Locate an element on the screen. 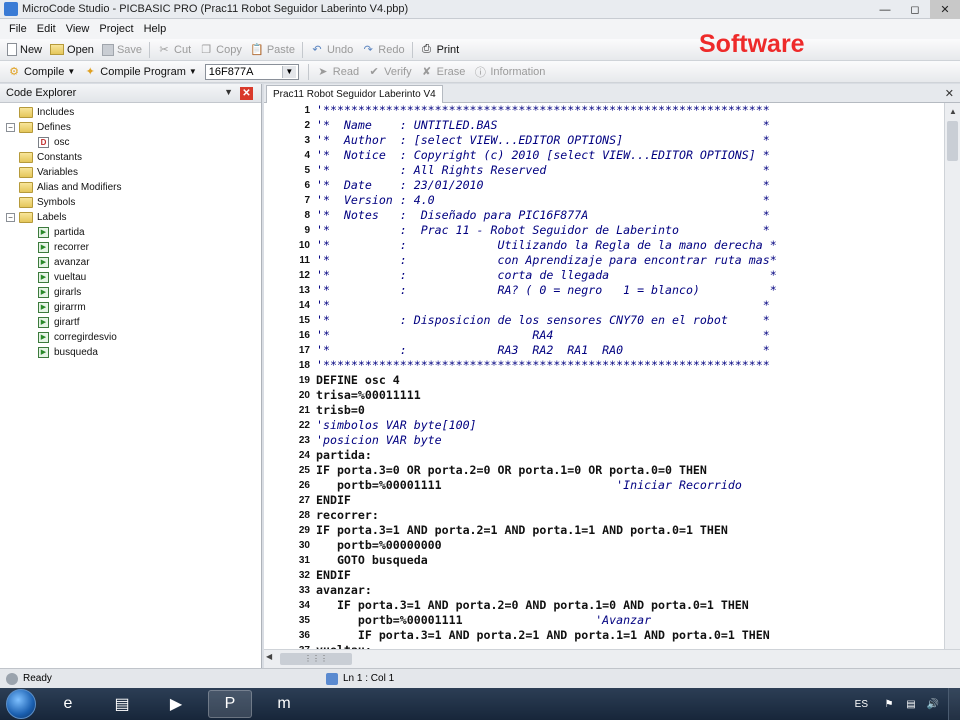  horizontal-scrollbar: ◀ ⋮⋮⋮ is located at coordinates (612, 658).